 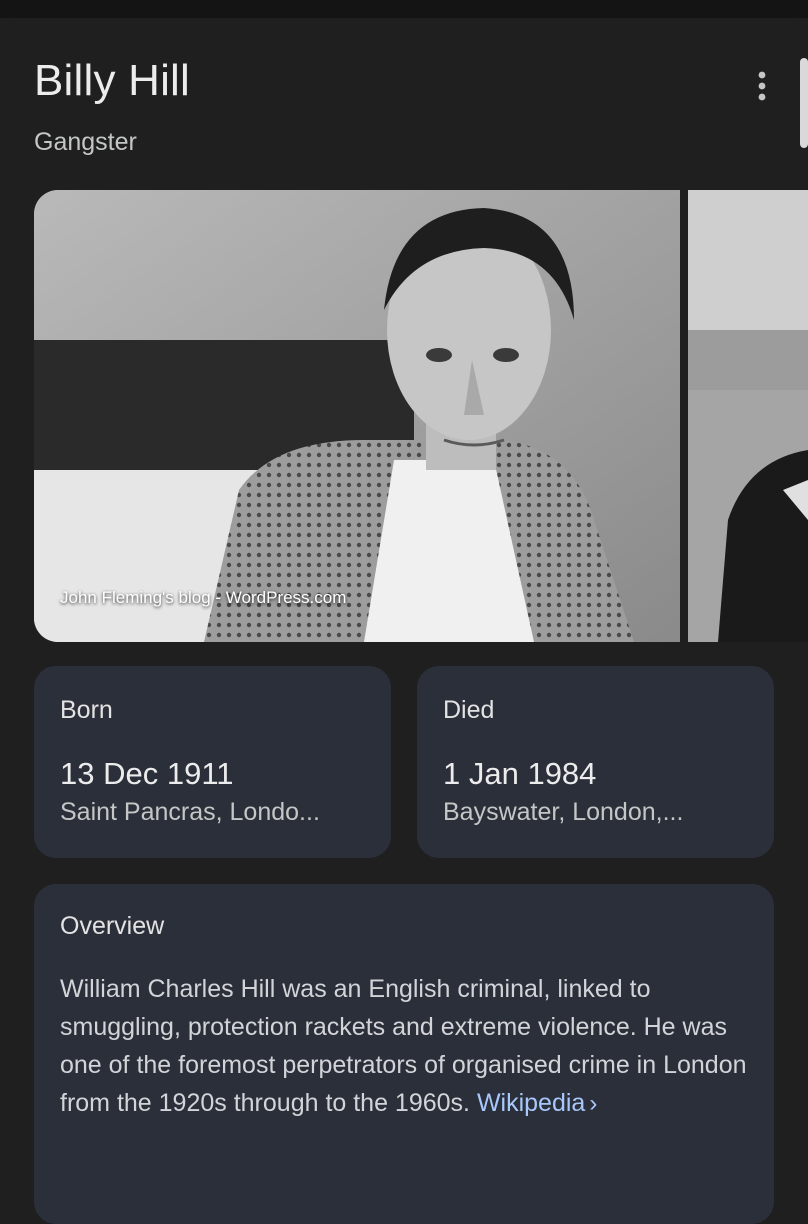 I want to click on scrollbar, so click(x=804, y=103).